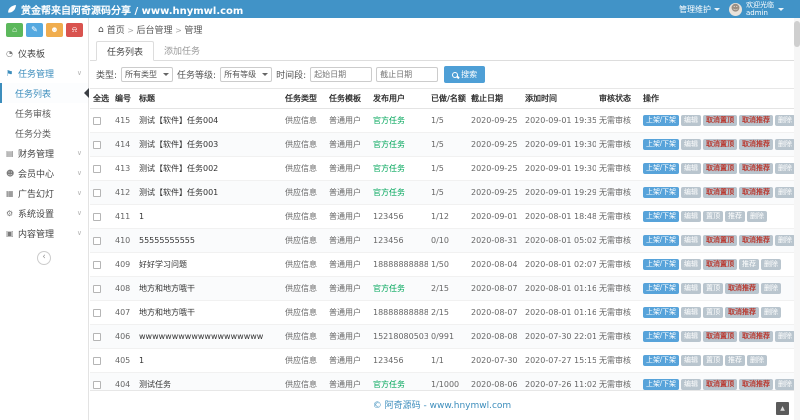  Describe the element at coordinates (125, 51) in the screenshot. I see `tab-task-list: 任务列表` at that location.